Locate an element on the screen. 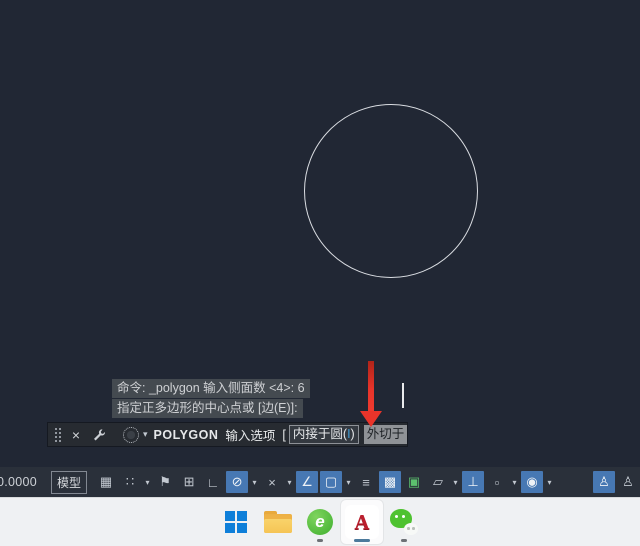 This screenshot has height=546, width=640. start-button is located at coordinates (236, 522).